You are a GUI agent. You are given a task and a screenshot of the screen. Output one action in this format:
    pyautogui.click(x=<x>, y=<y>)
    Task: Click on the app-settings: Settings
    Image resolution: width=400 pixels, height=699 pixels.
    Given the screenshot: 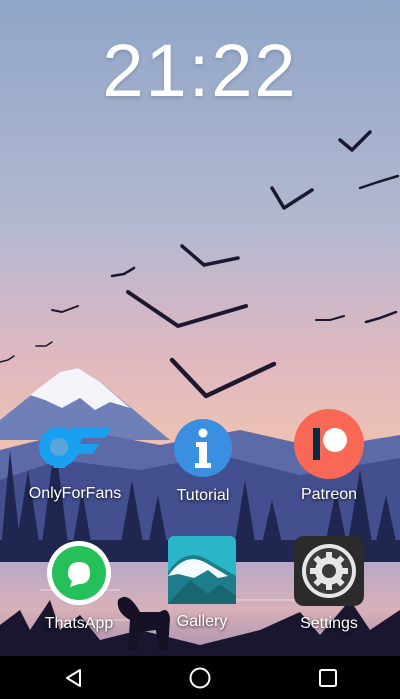 What is the action you would take?
    pyautogui.click(x=329, y=584)
    